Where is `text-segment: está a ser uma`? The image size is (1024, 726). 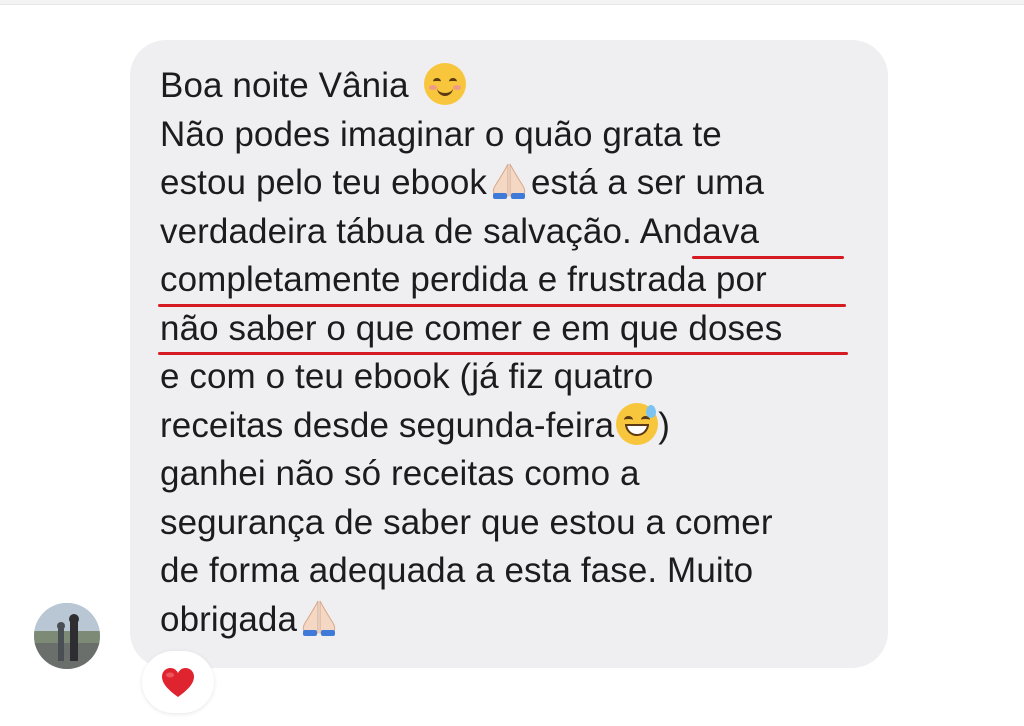 text-segment: está a ser uma is located at coordinates (647, 182).